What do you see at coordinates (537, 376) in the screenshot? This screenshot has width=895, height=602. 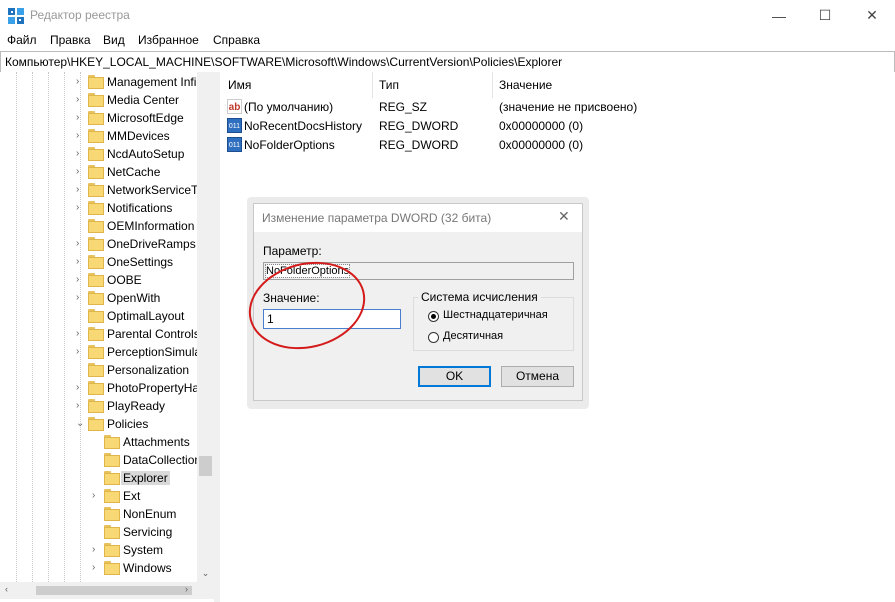 I see `cancel-button: Отмена` at bounding box center [537, 376].